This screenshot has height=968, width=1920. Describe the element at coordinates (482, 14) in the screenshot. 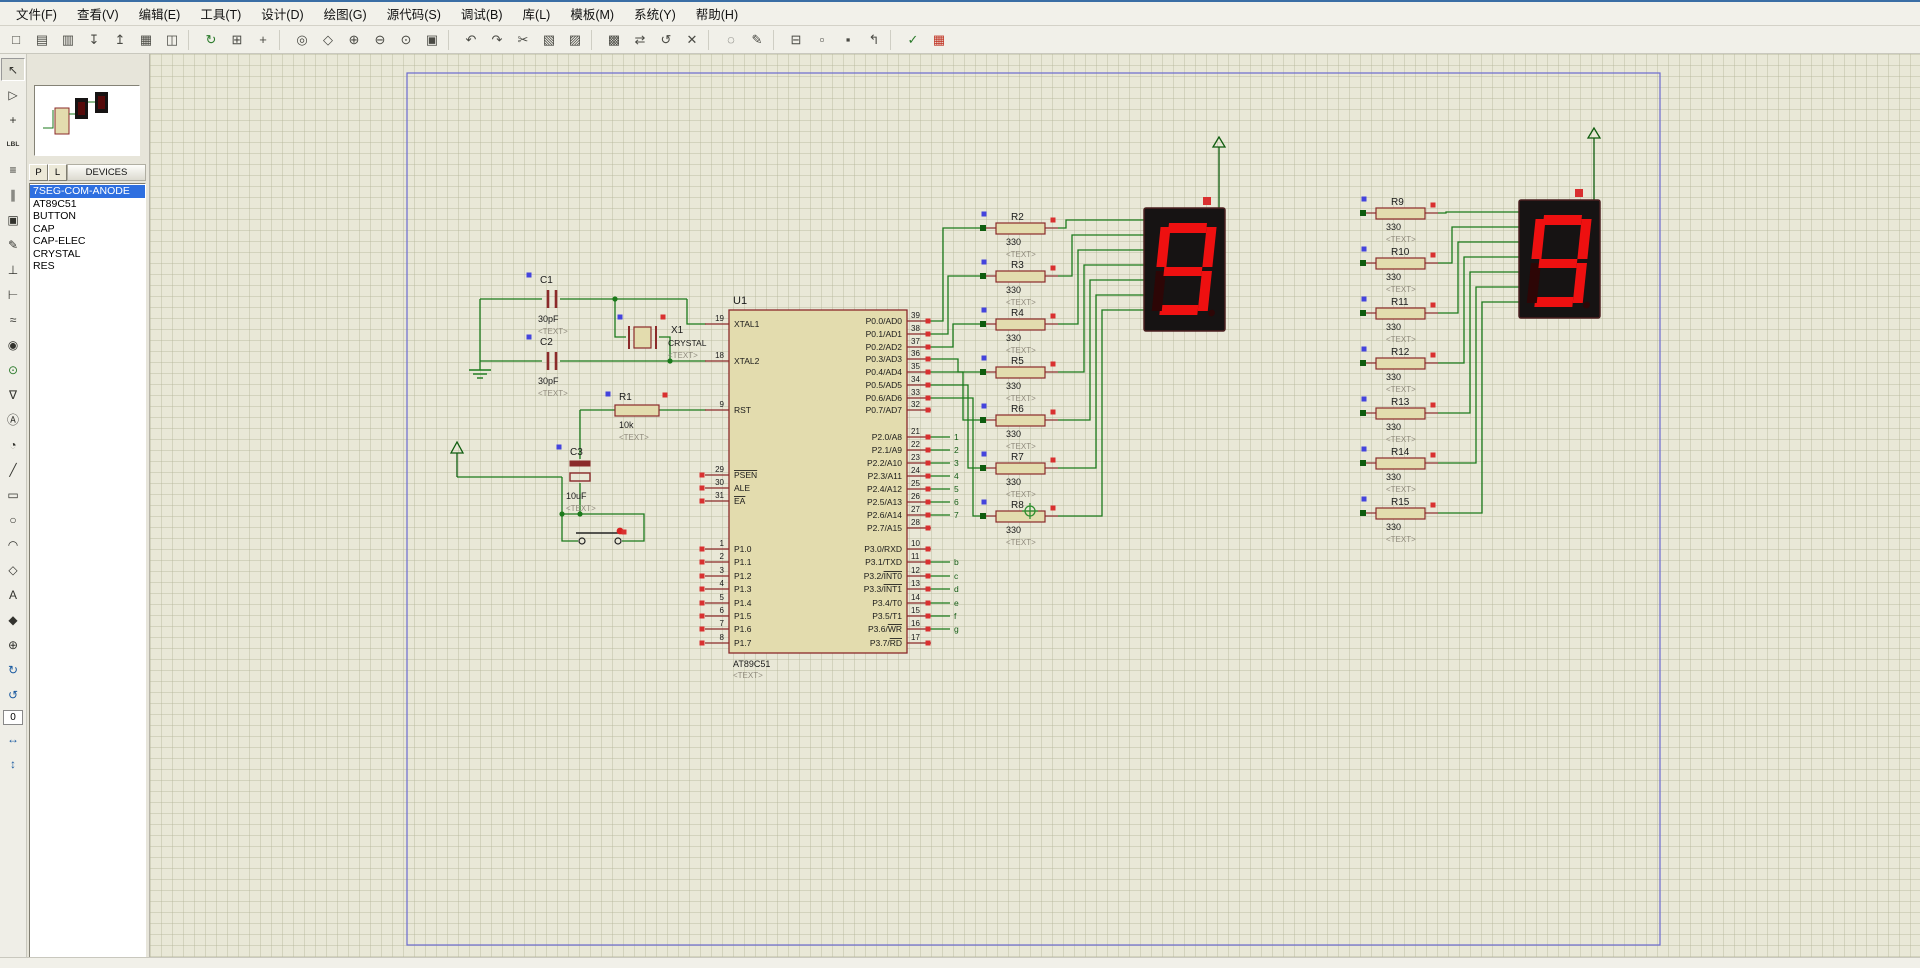

I see `menu-item-debug: 调试(B)` at that location.